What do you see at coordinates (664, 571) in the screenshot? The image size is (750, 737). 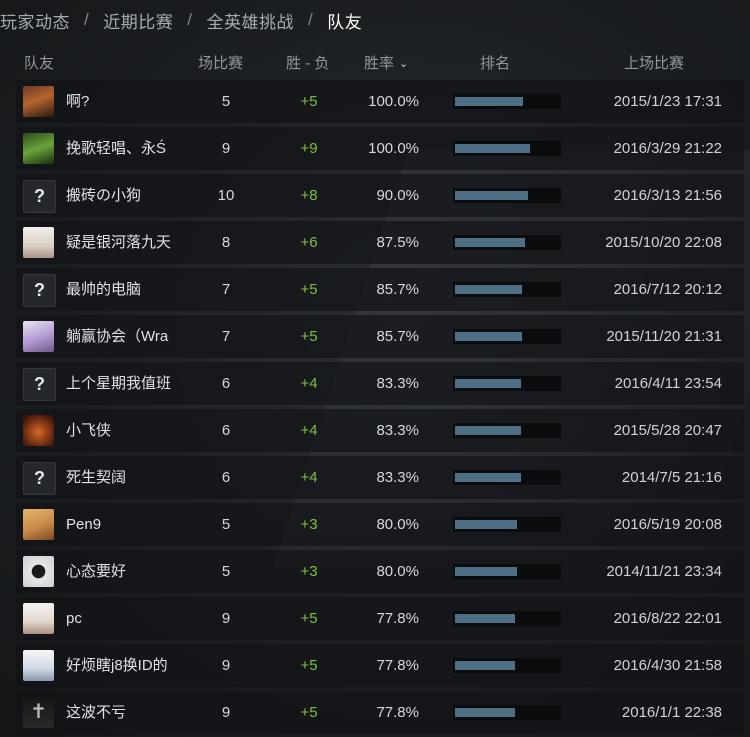 I see `last-match-date: 2014/11/21 23:34` at bounding box center [664, 571].